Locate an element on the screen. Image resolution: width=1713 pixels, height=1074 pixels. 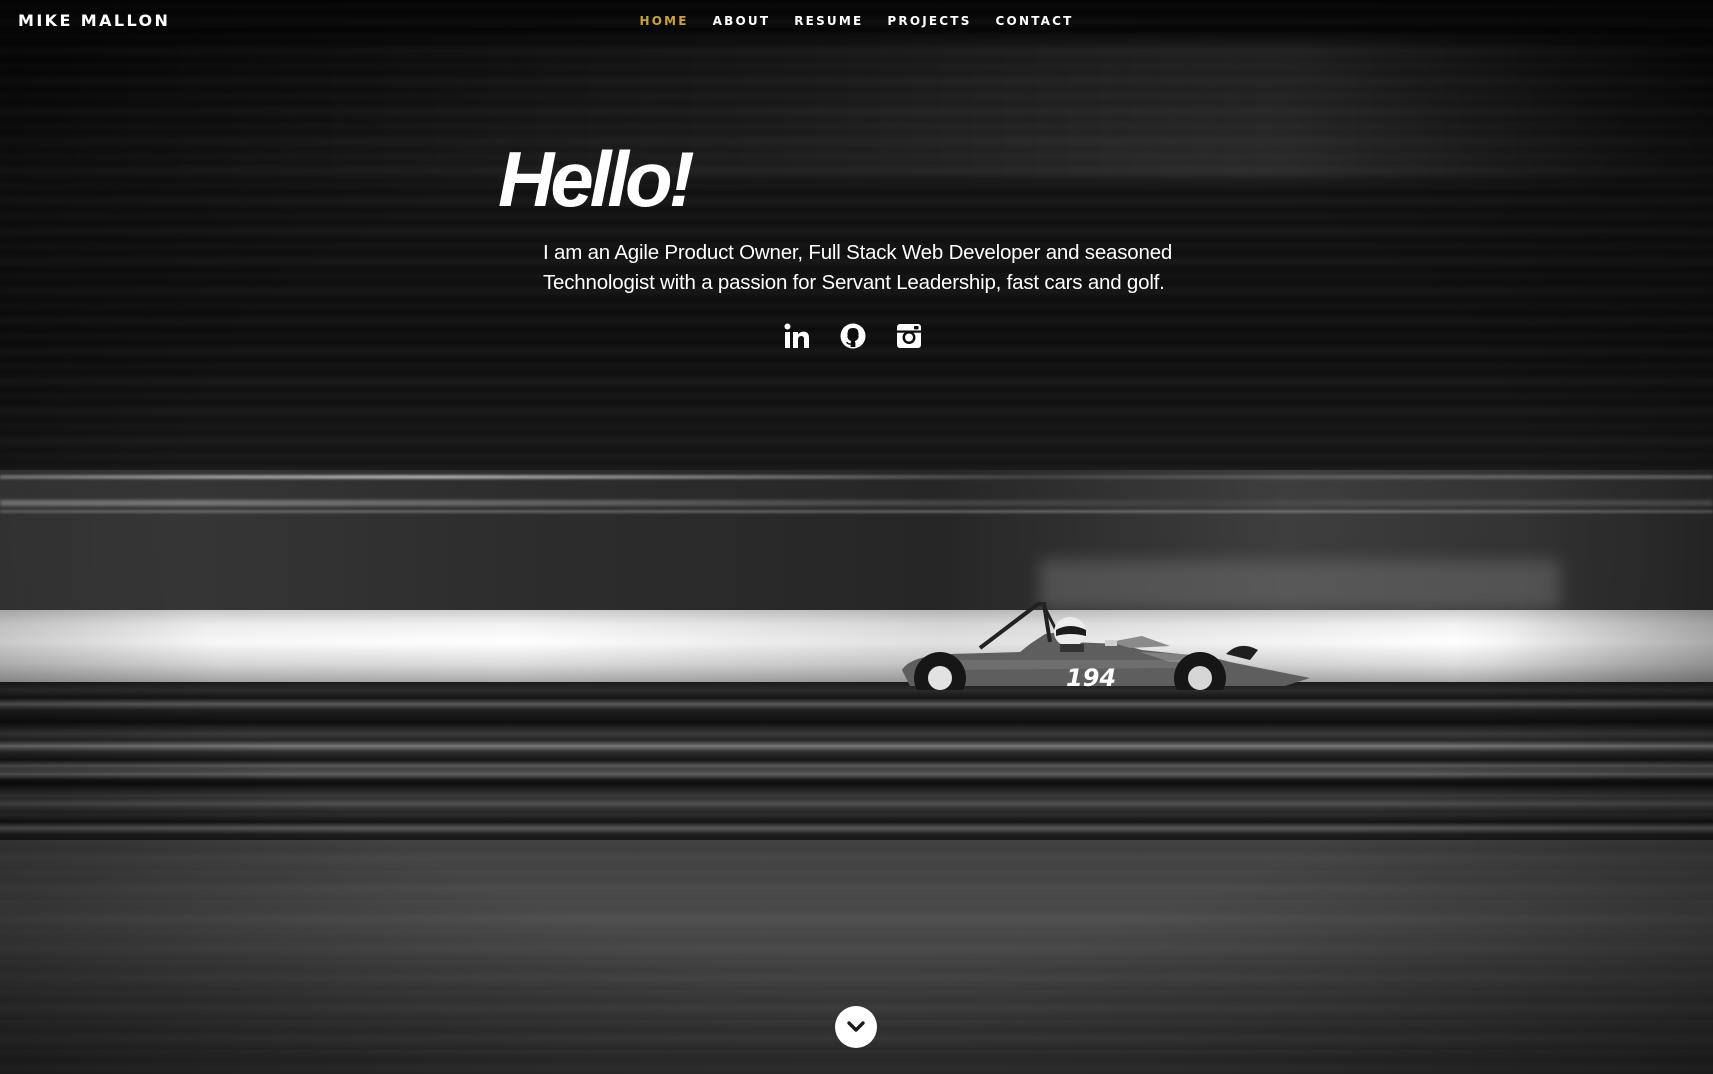
background-bright-fade is located at coordinates (856, 646).